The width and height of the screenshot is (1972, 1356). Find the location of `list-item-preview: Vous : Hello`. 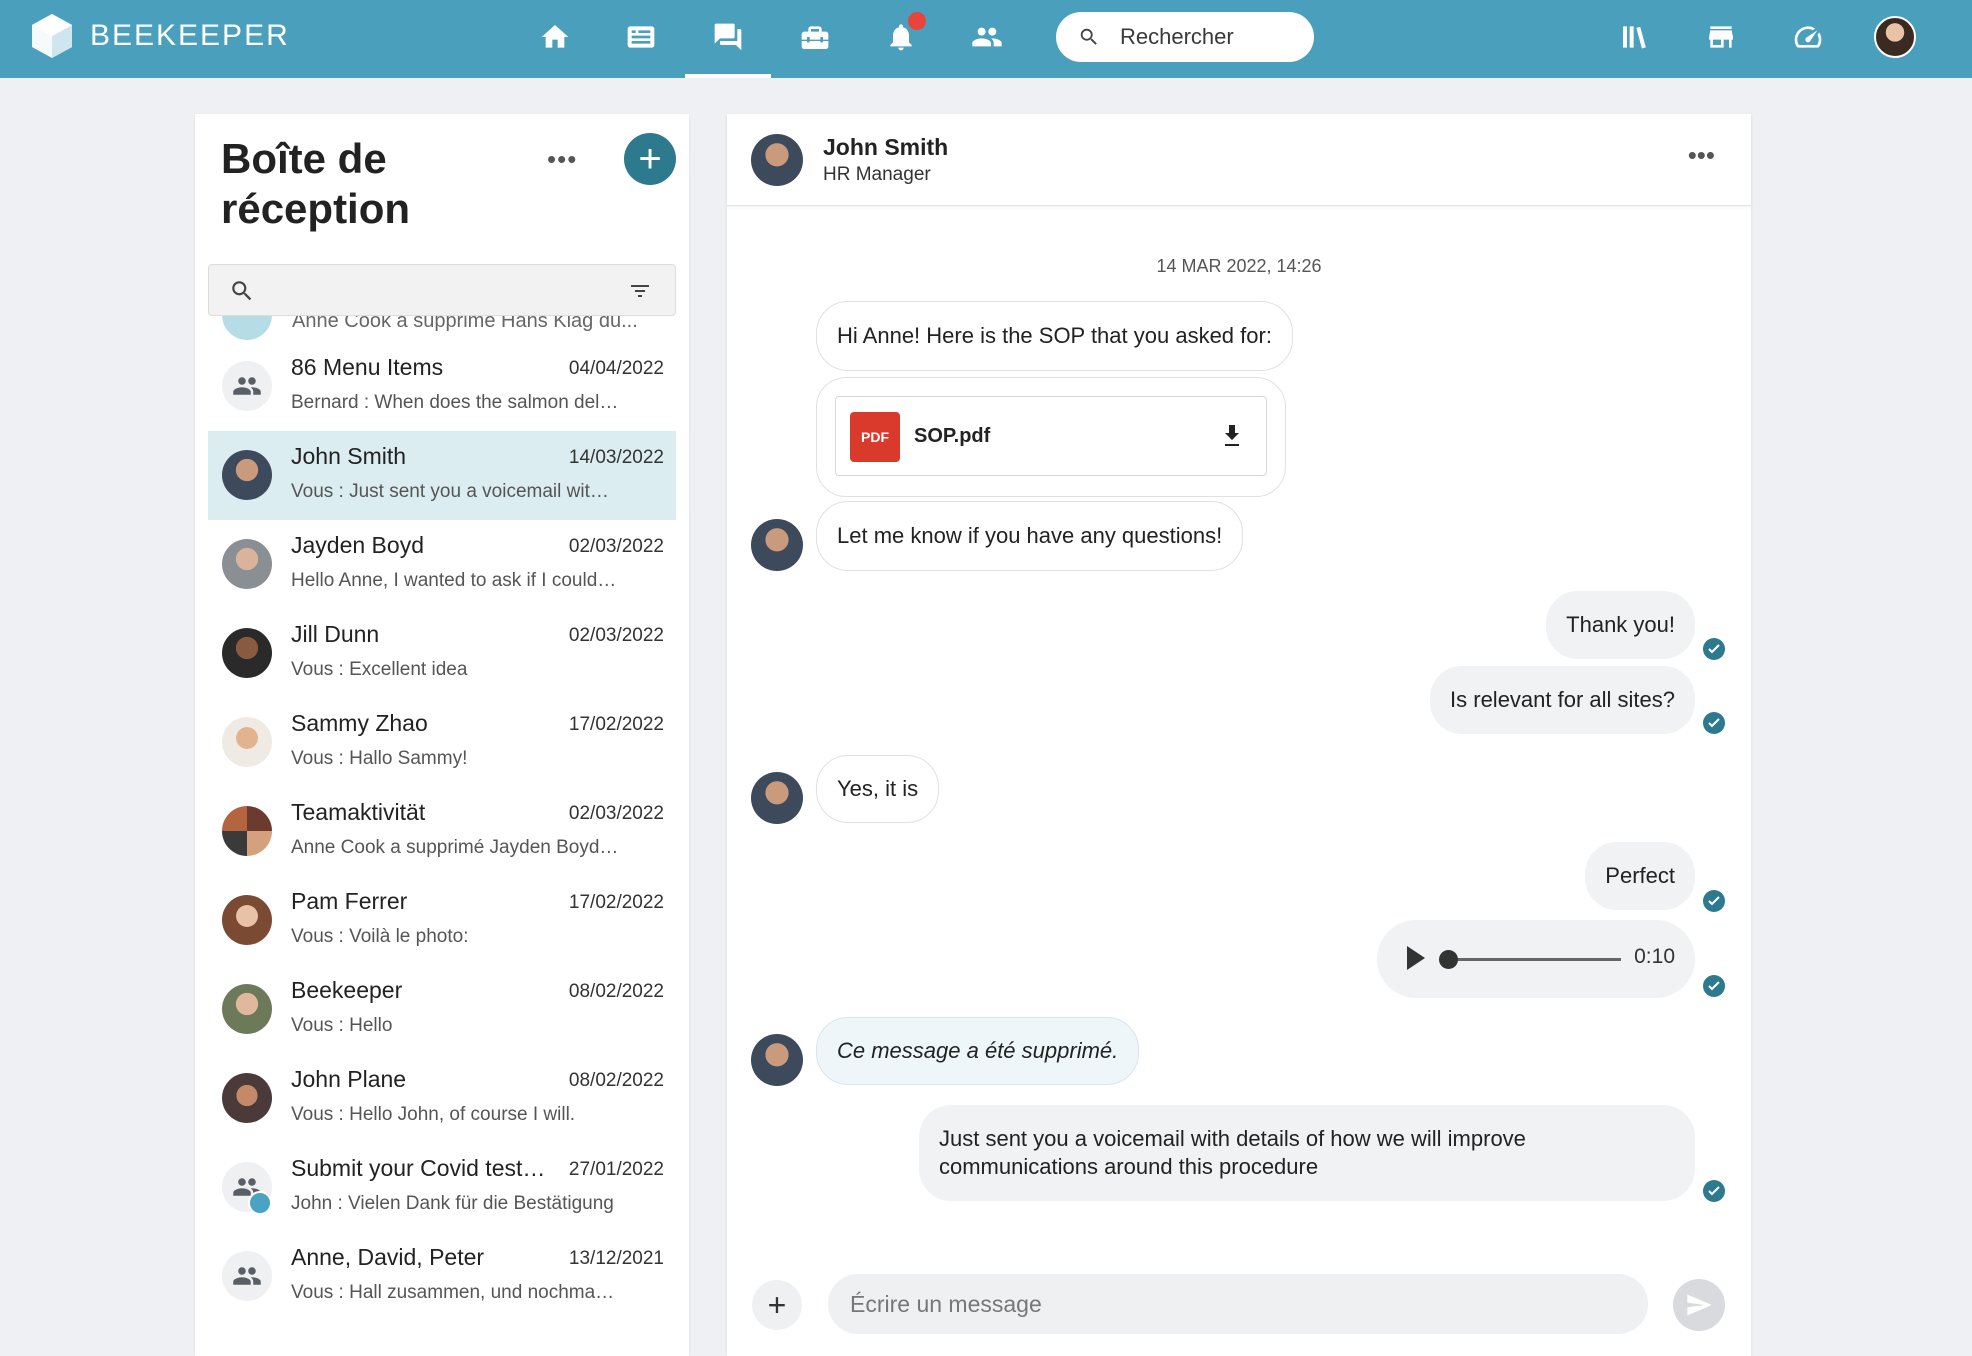

list-item-preview: Vous : Hello is located at coordinates (342, 1025).